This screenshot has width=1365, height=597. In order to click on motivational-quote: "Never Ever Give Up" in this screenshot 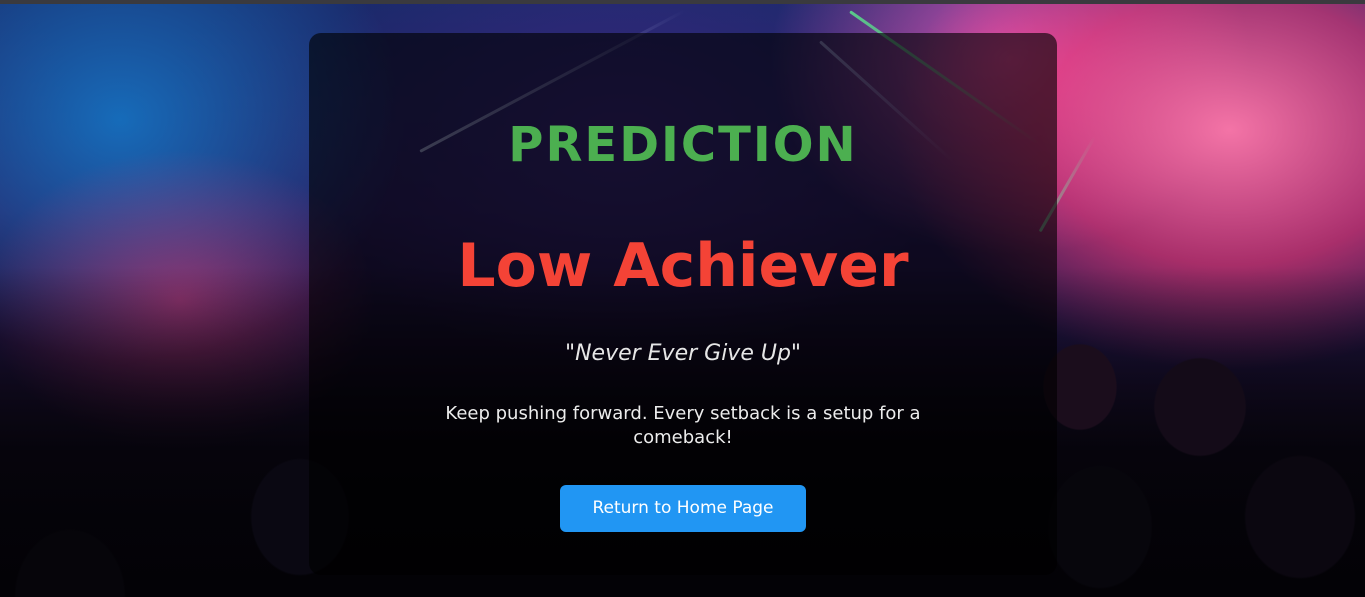, I will do `click(683, 353)`.